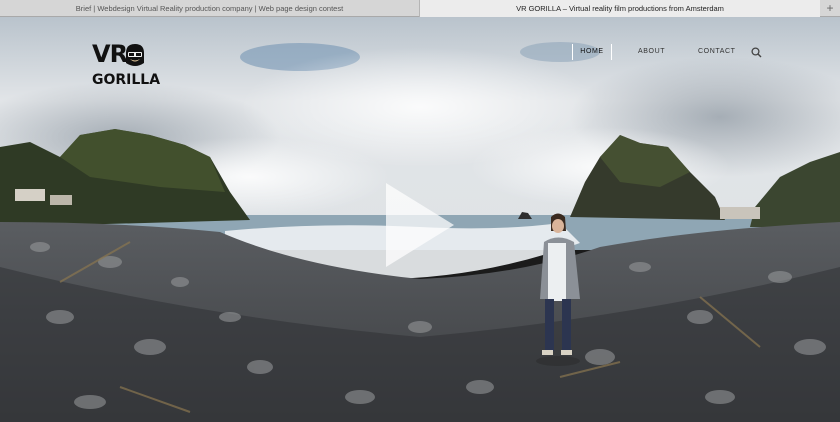 The image size is (840, 422). What do you see at coordinates (592, 52) in the screenshot?
I see `nav-item-home: HOME` at bounding box center [592, 52].